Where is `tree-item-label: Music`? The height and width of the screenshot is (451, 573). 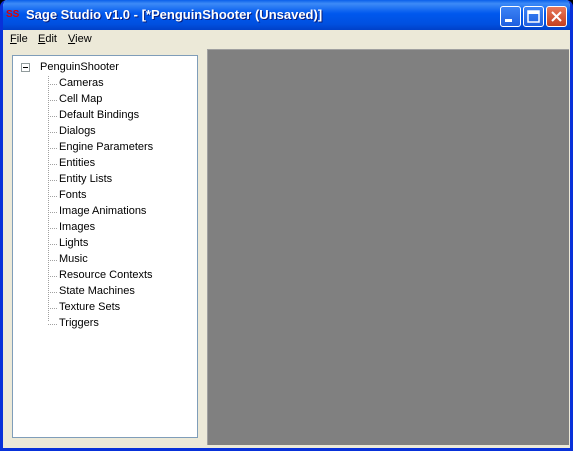
tree-item-label: Music is located at coordinates (73, 259).